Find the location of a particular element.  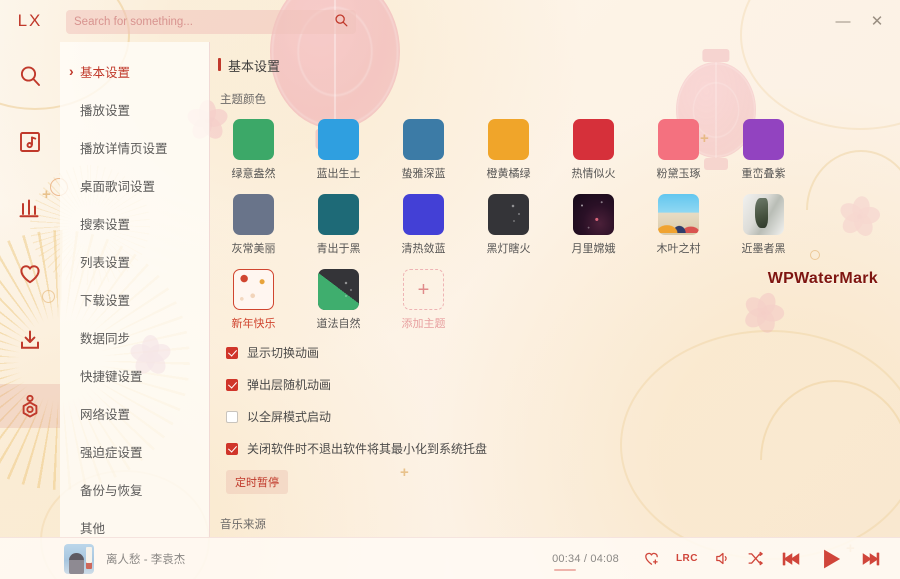

general-option-2: 以全屏模式启动 is located at coordinates (559, 416).